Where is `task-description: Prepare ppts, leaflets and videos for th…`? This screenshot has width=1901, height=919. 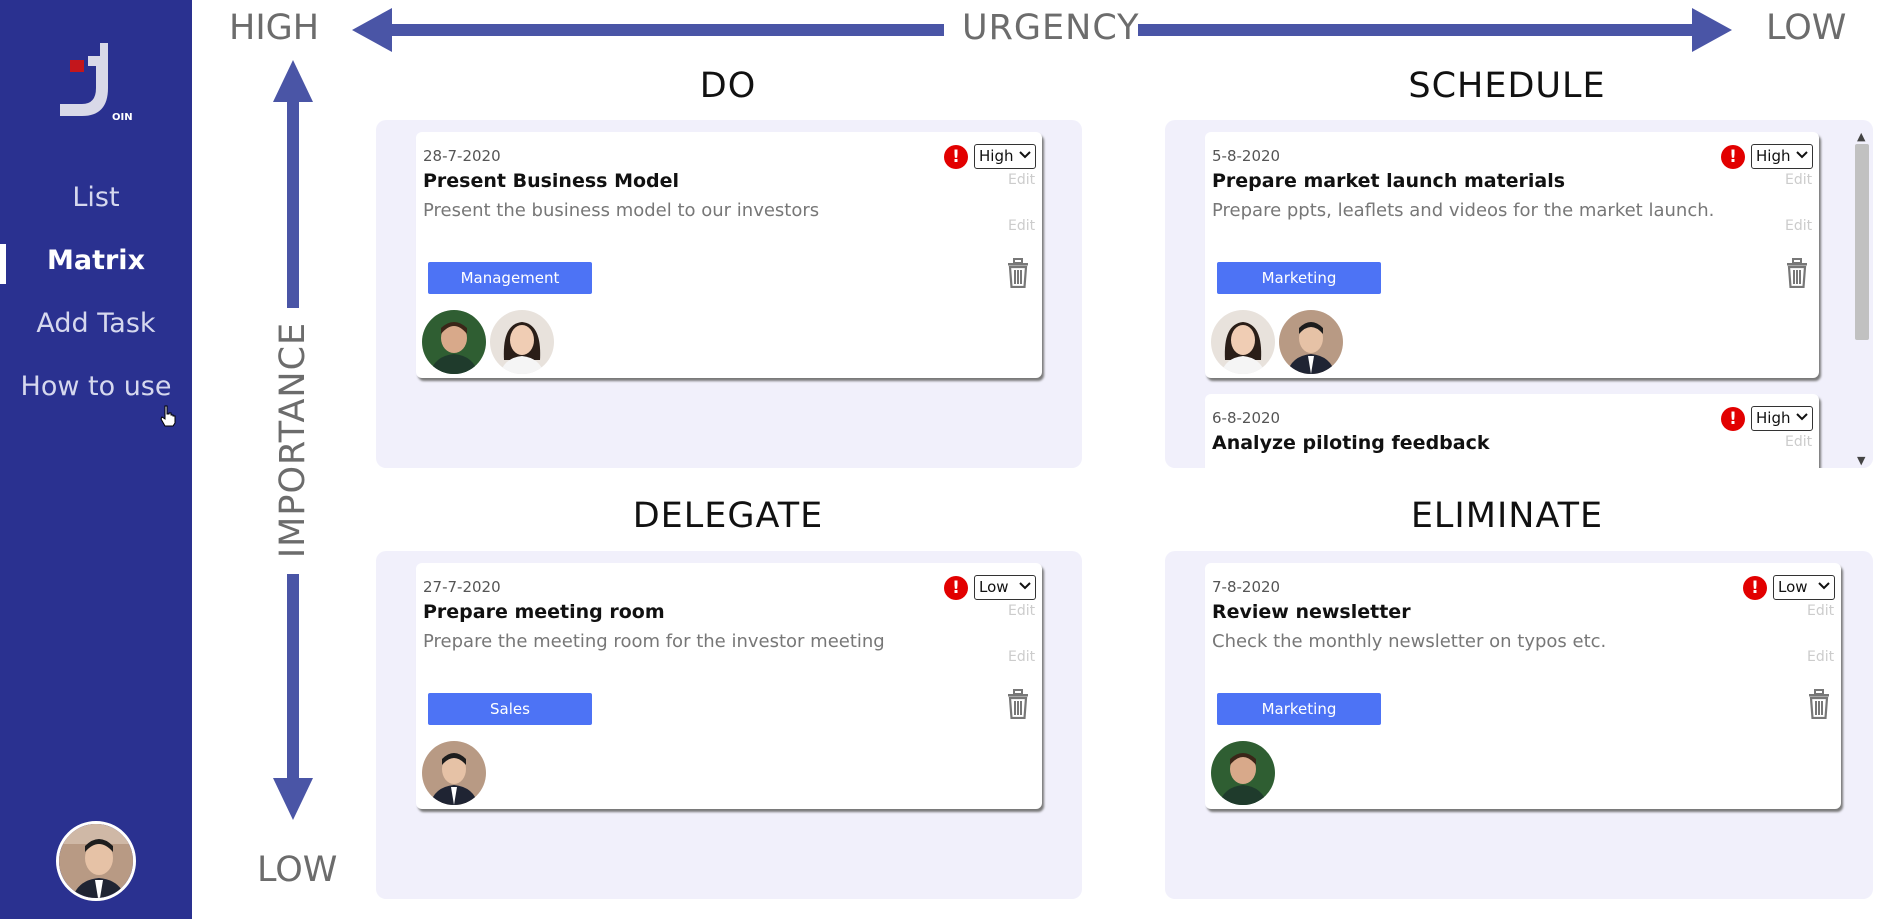
task-description: Prepare ppts, leaflets and videos for th… is located at coordinates (1463, 210).